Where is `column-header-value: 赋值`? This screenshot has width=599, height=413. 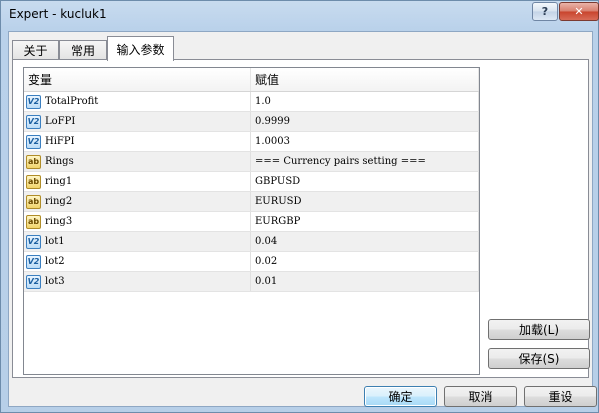 column-header-value: 赋值 is located at coordinates (365, 79).